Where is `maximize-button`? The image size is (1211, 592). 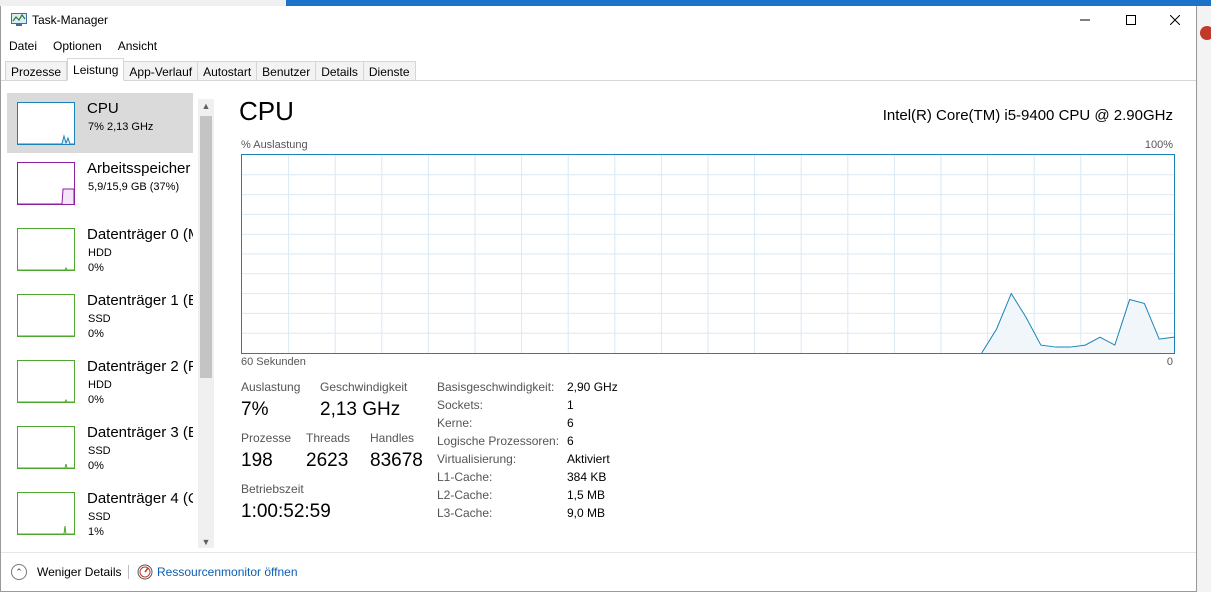 maximize-button is located at coordinates (1131, 20).